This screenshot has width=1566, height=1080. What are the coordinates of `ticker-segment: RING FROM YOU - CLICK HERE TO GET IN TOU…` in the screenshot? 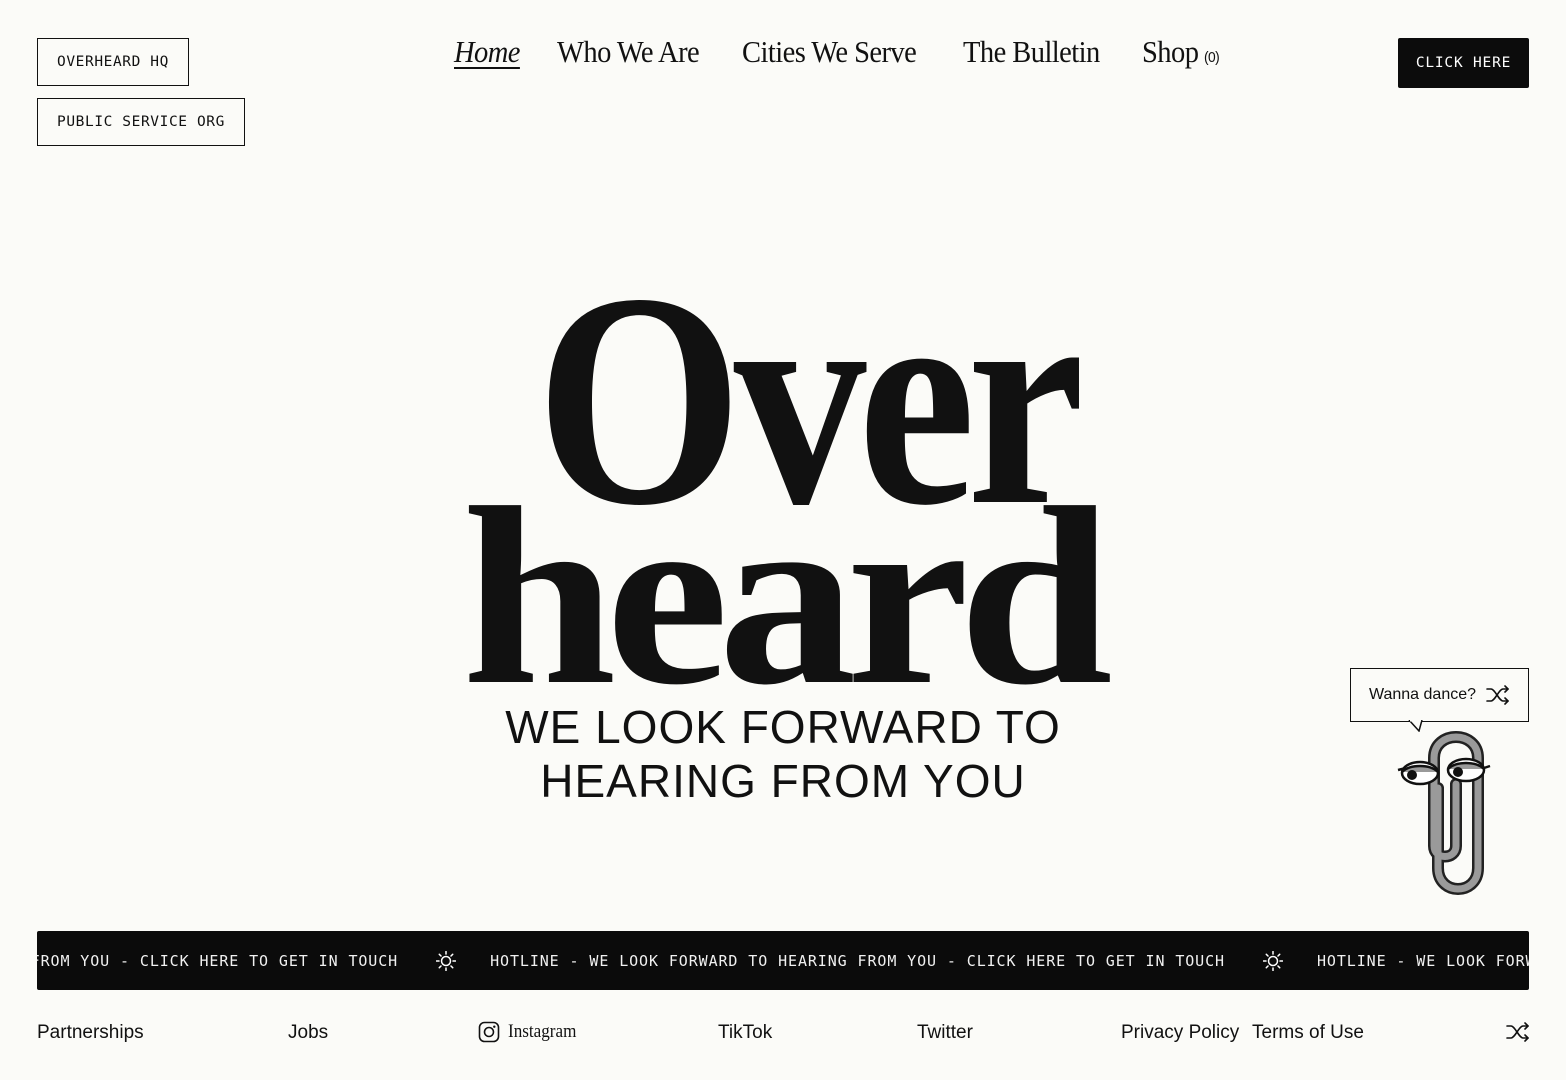 It's located at (218, 960).